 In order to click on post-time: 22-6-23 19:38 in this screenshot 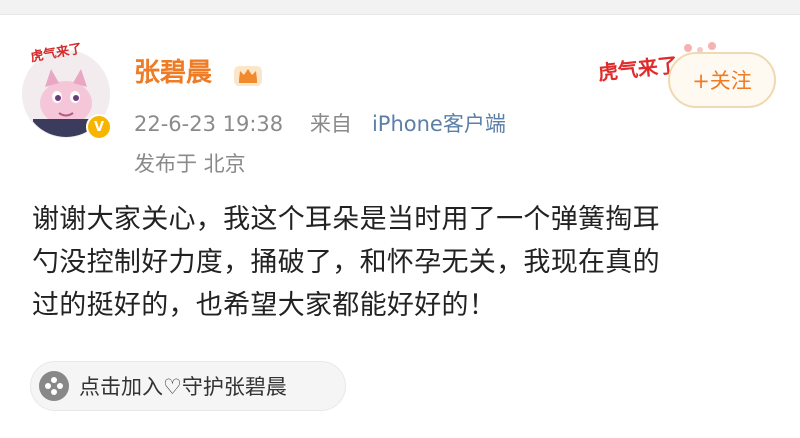, I will do `click(209, 124)`.